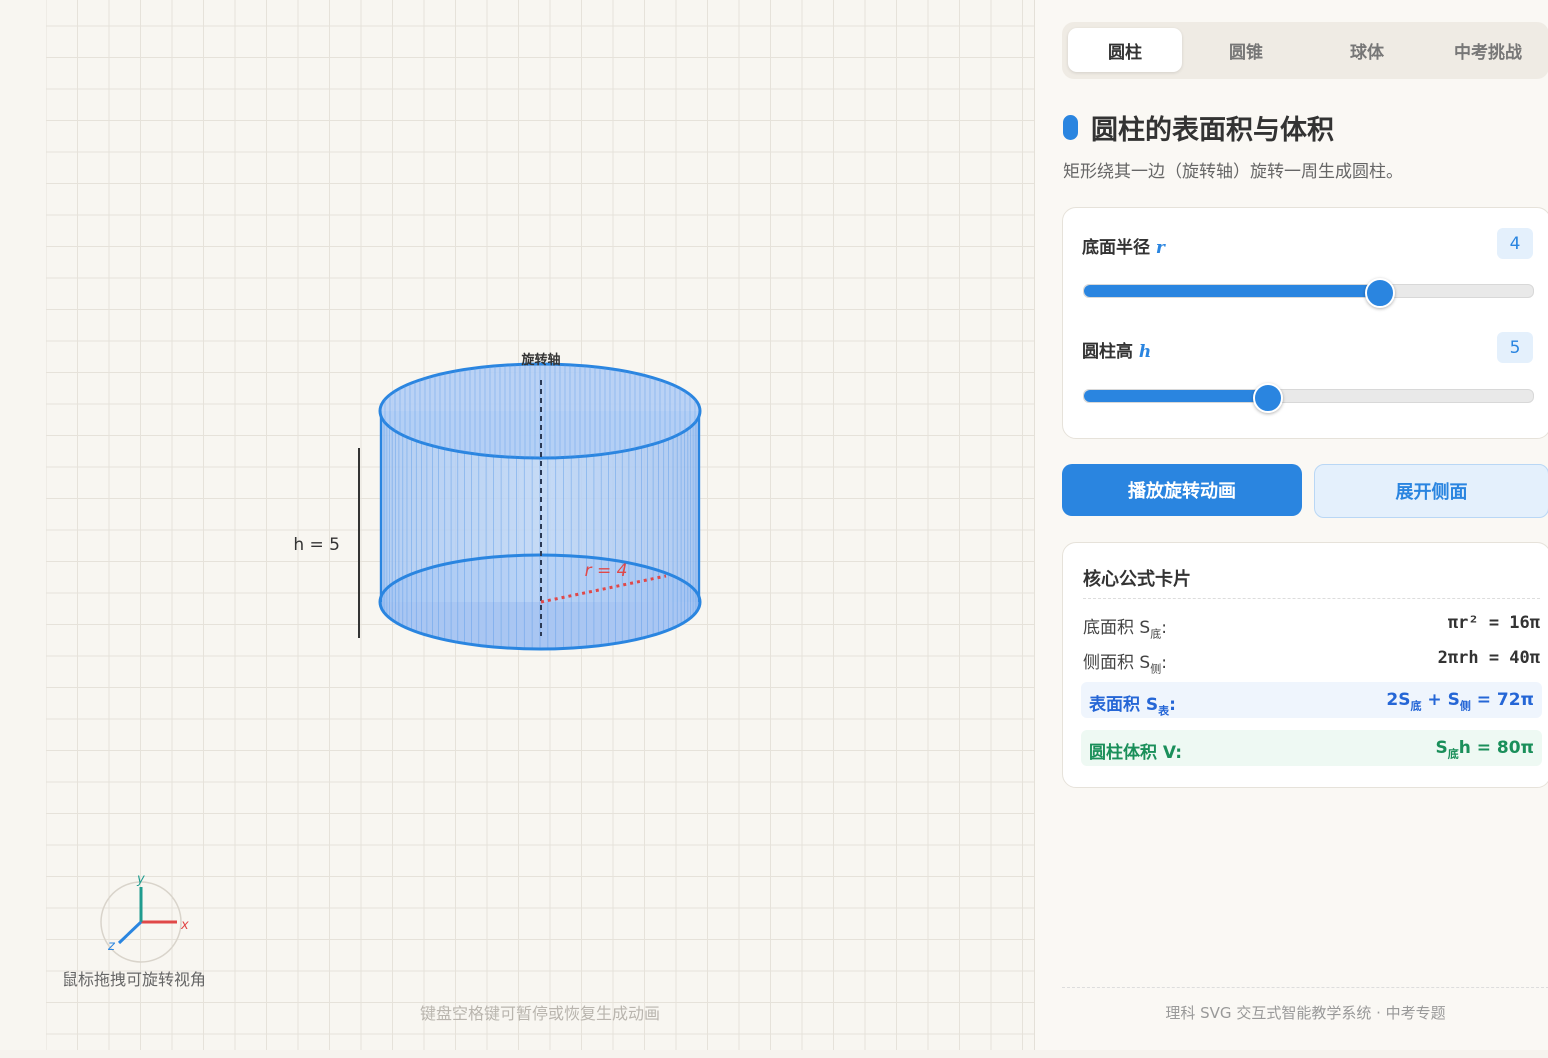  What do you see at coordinates (1311, 748) in the screenshot?
I see `volume-row: 圆柱体积 V: S底h = 80π` at bounding box center [1311, 748].